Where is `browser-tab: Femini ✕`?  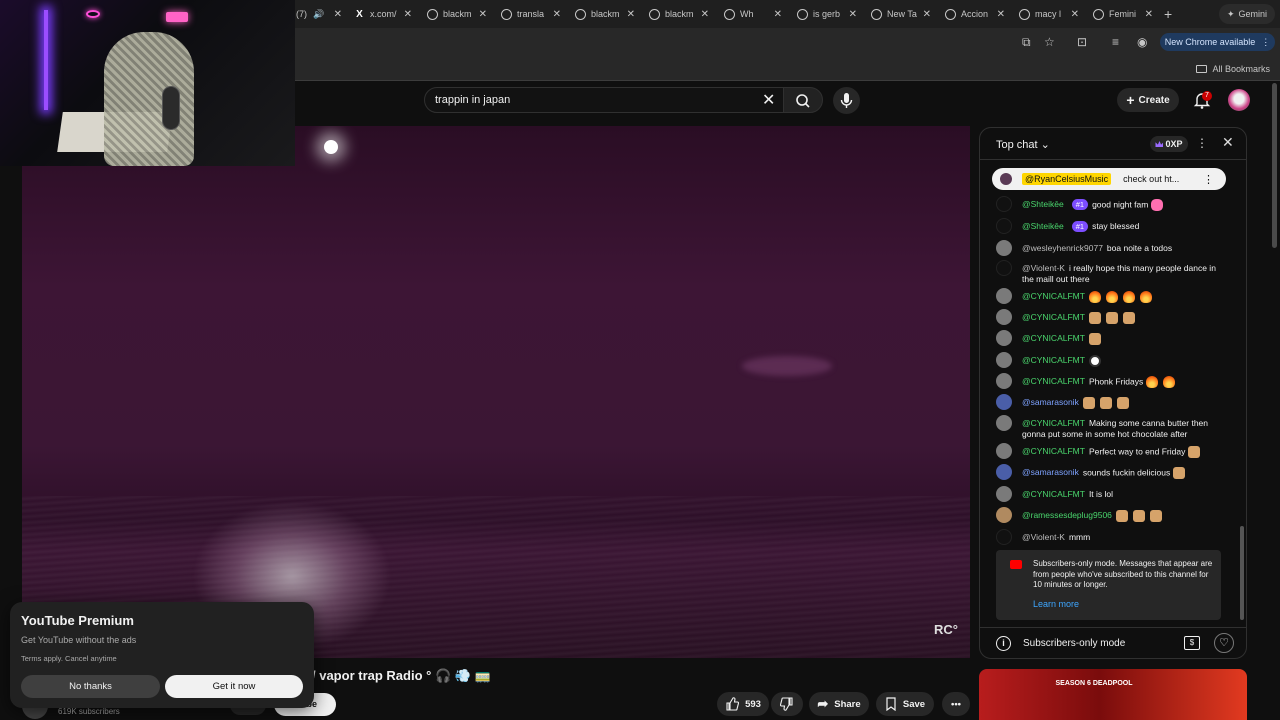 browser-tab: Femini ✕ is located at coordinates (1123, 14).